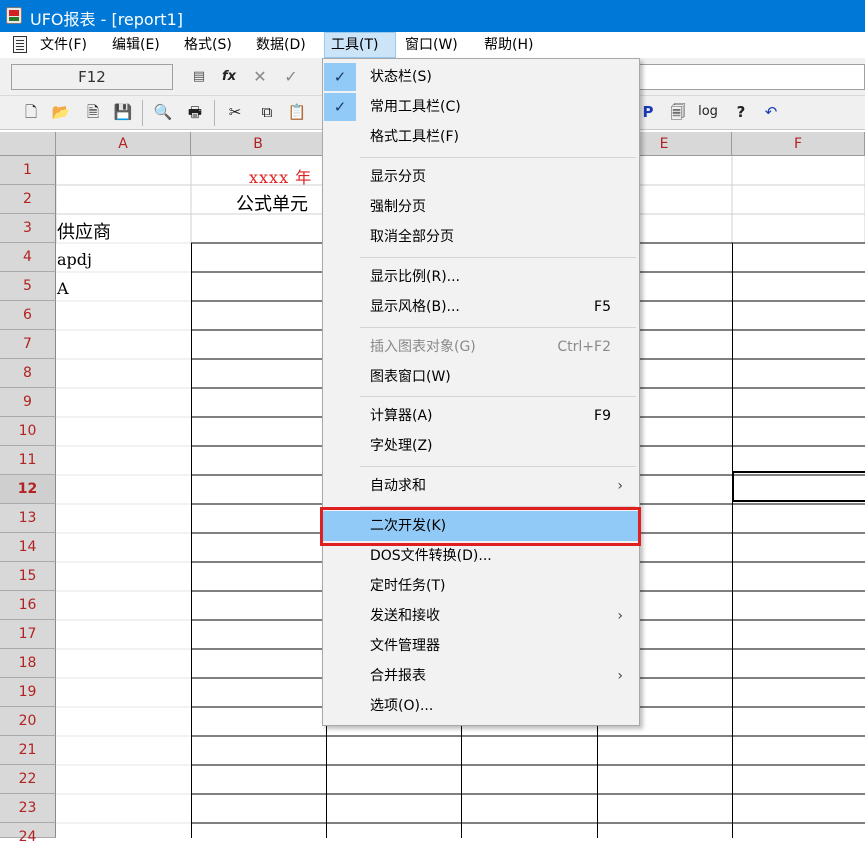 This screenshot has width=865, height=851. I want to click on menu-item-label: 状态栏(S), so click(401, 77).